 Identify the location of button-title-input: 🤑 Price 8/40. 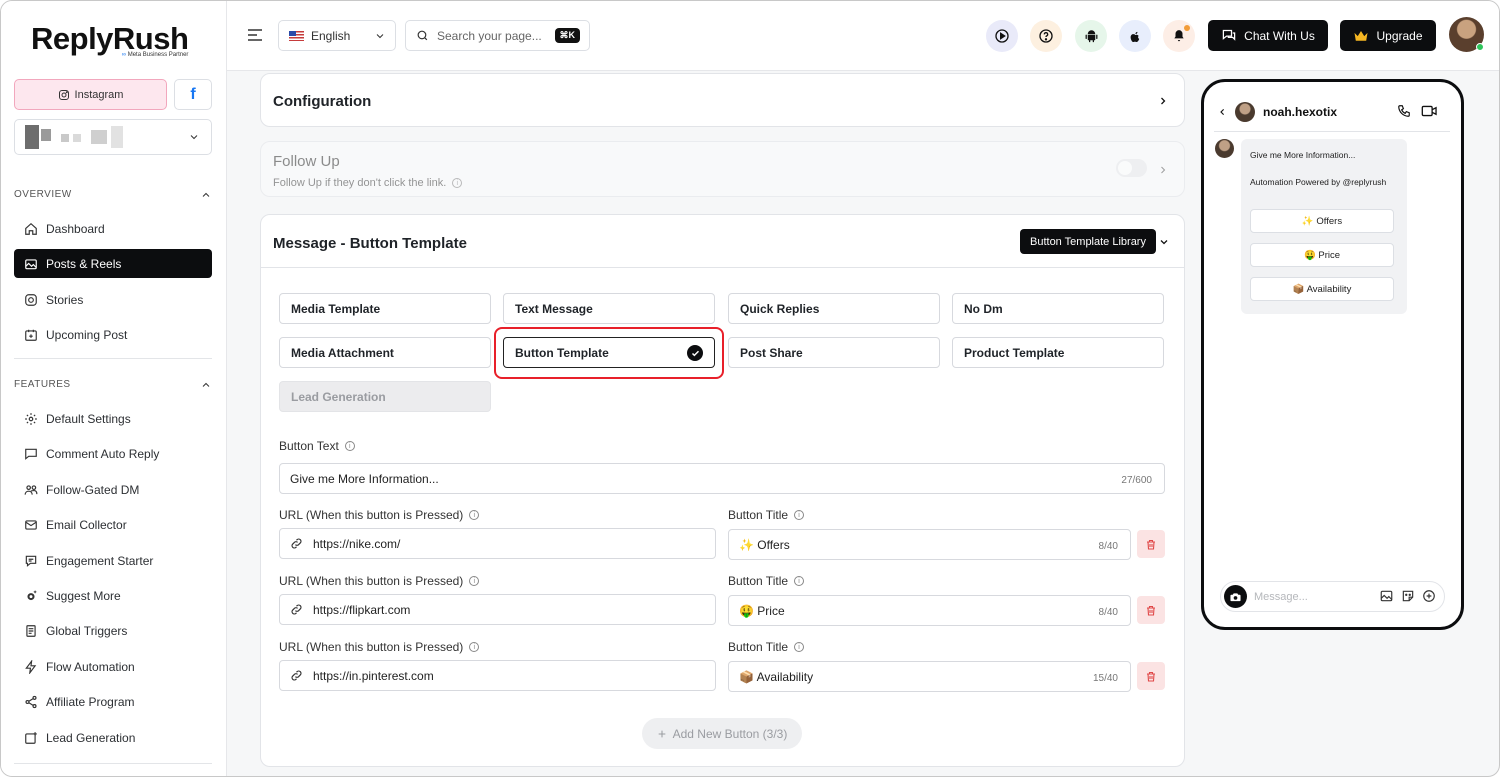
(929, 610).